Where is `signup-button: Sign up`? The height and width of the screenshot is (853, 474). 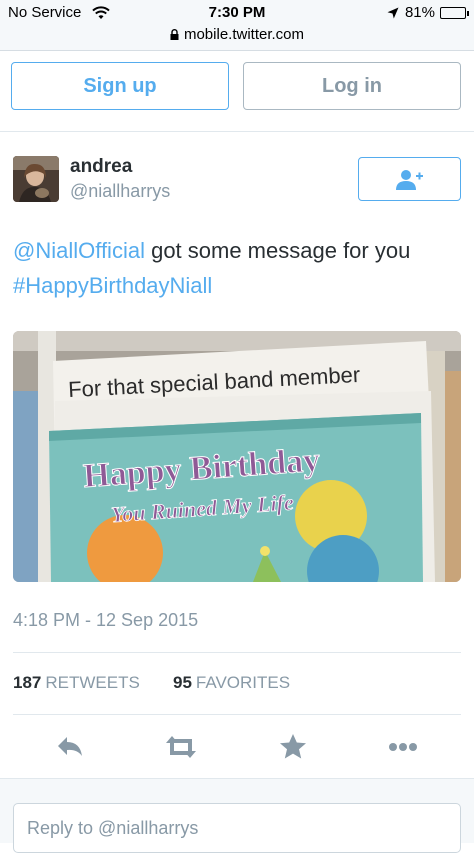
signup-button: Sign up is located at coordinates (120, 86).